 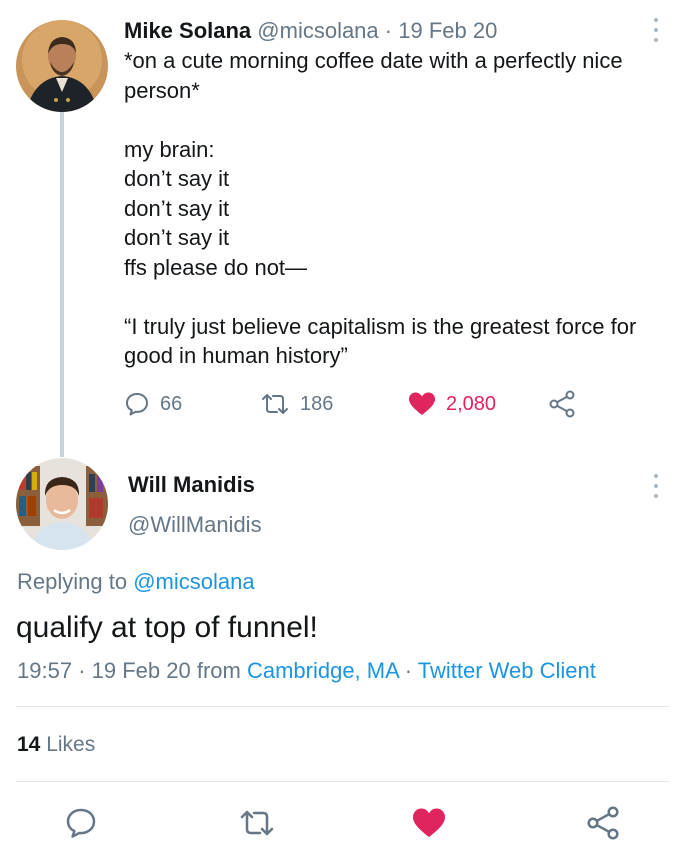 What do you see at coordinates (62, 284) in the screenshot?
I see `thread-connector-line` at bounding box center [62, 284].